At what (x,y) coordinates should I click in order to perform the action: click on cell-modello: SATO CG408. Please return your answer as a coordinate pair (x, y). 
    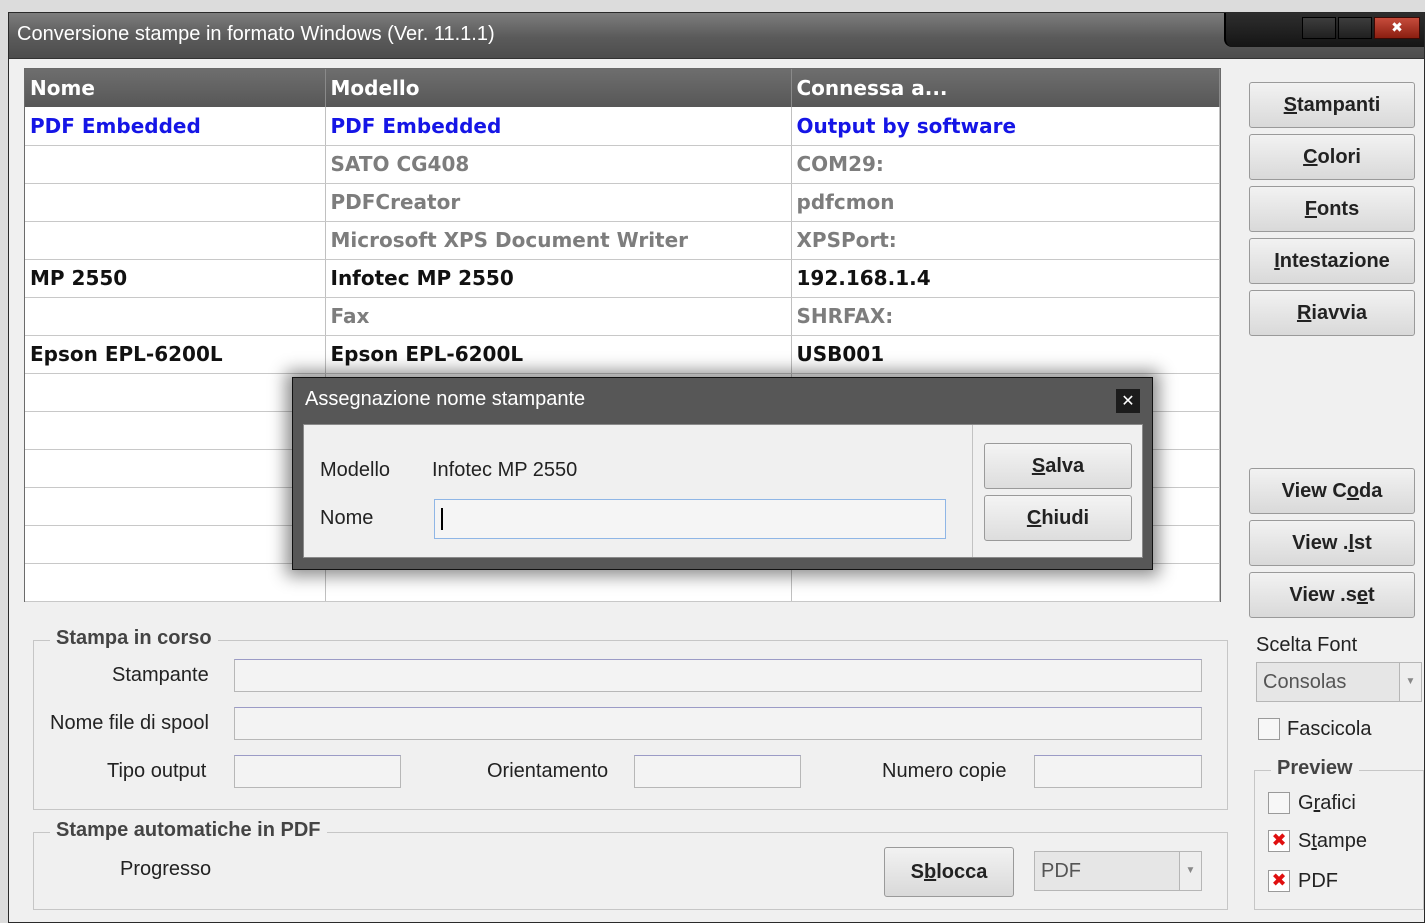
    Looking at the image, I should click on (558, 164).